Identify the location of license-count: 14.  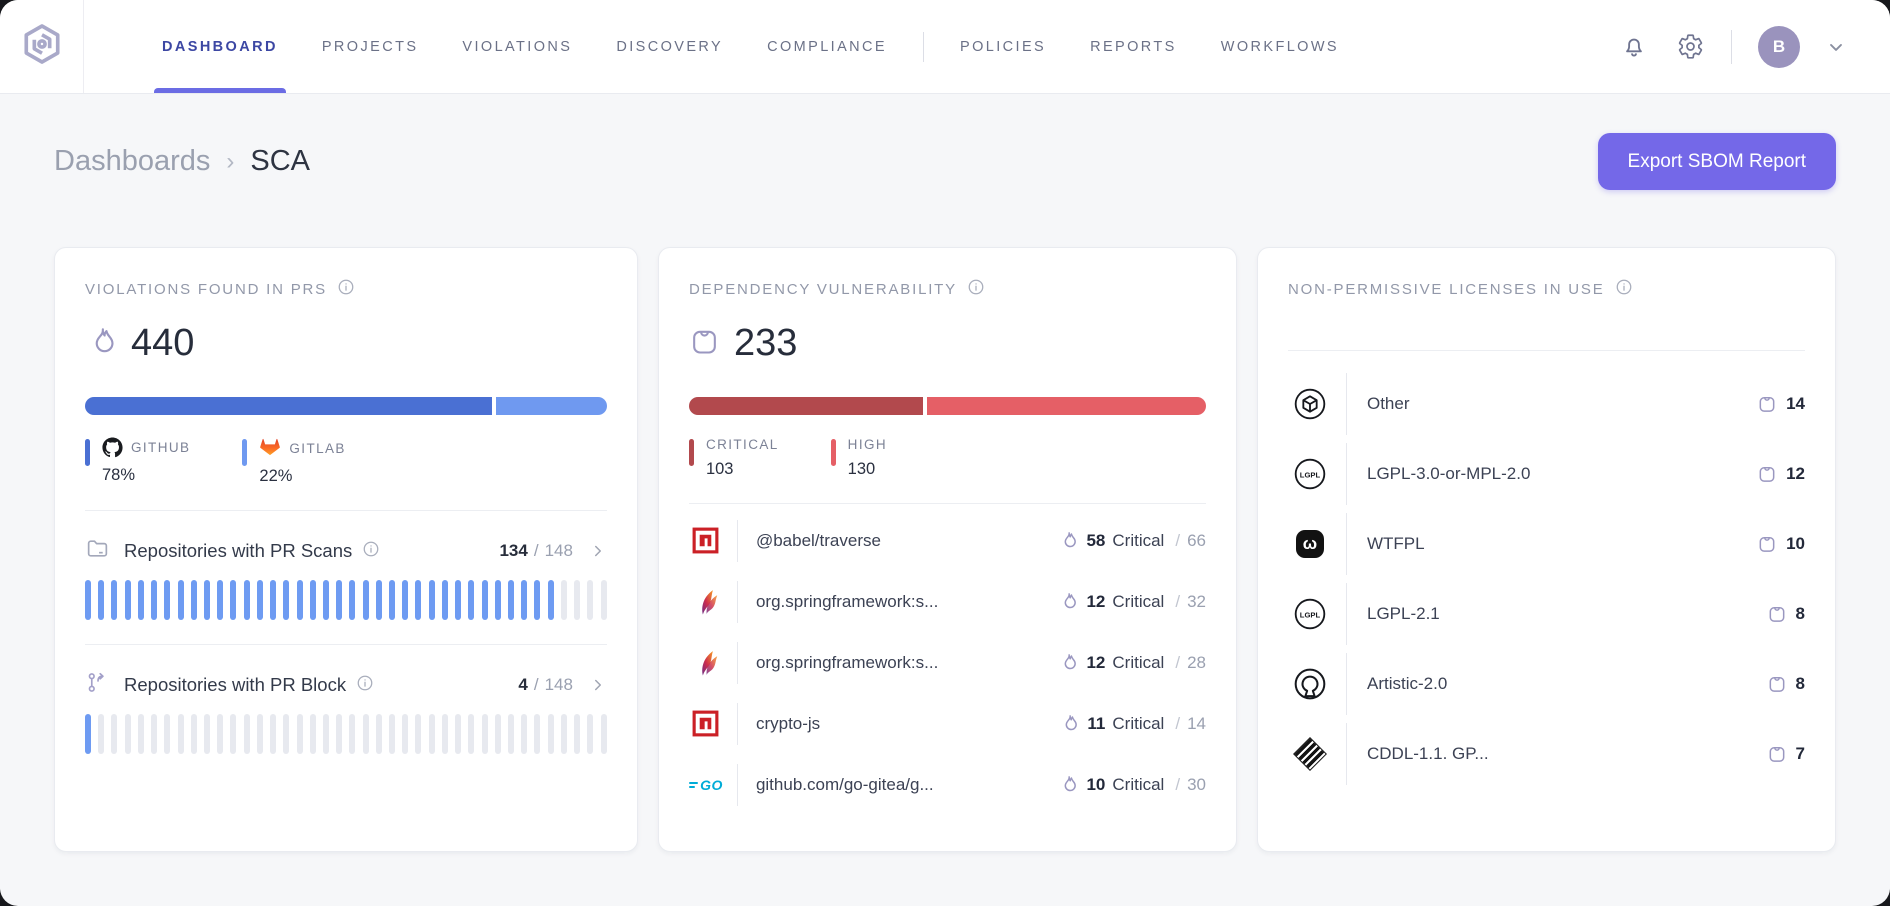
(1796, 403).